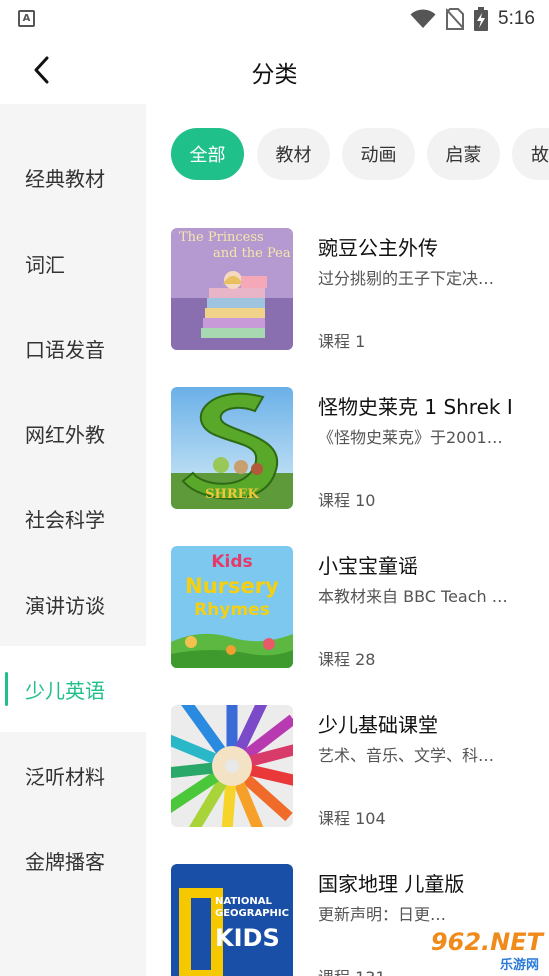  Describe the element at coordinates (463, 154) in the screenshot. I see `chip-enlightenment: 启蒙` at that location.